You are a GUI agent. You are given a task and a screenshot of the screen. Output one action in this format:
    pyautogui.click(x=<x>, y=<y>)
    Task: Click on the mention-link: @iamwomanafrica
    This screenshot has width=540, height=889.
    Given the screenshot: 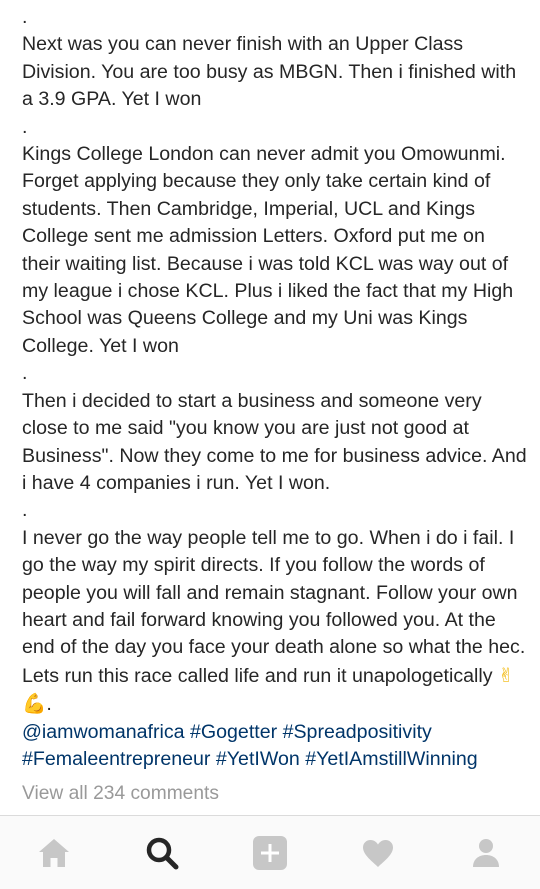 What is the action you would take?
    pyautogui.click(x=103, y=732)
    